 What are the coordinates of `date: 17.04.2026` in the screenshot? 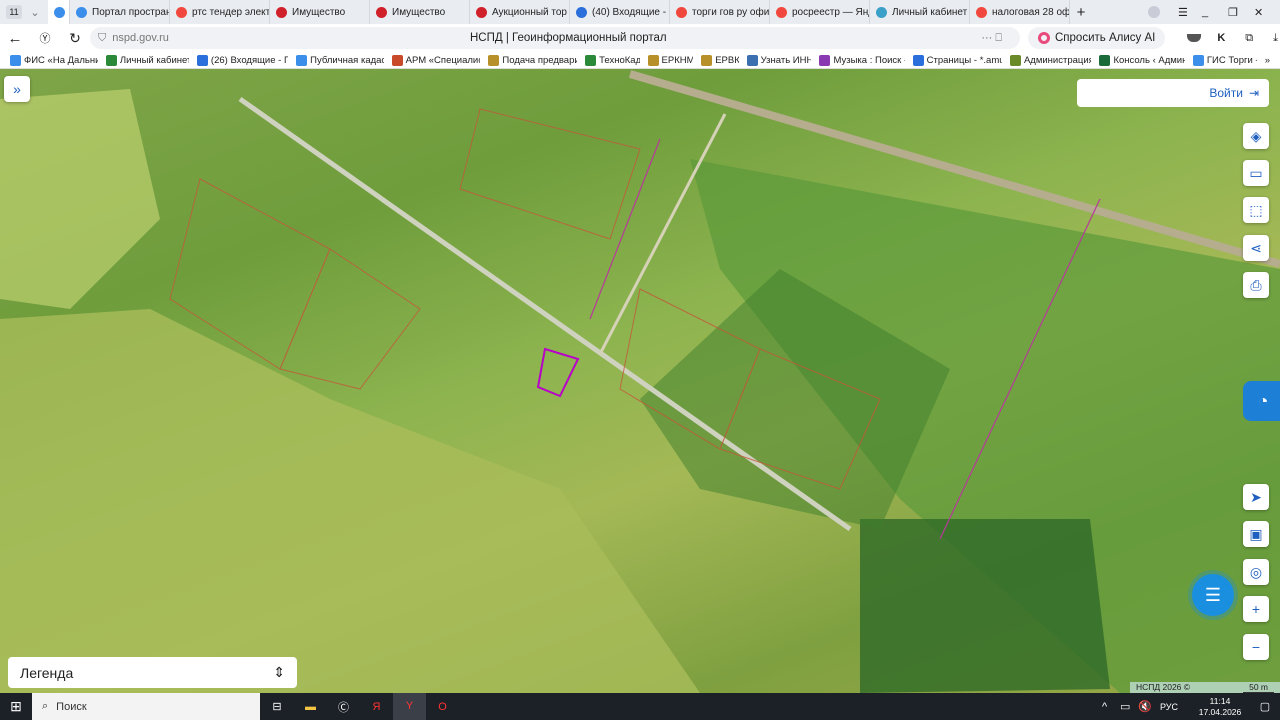 It's located at (1220, 711).